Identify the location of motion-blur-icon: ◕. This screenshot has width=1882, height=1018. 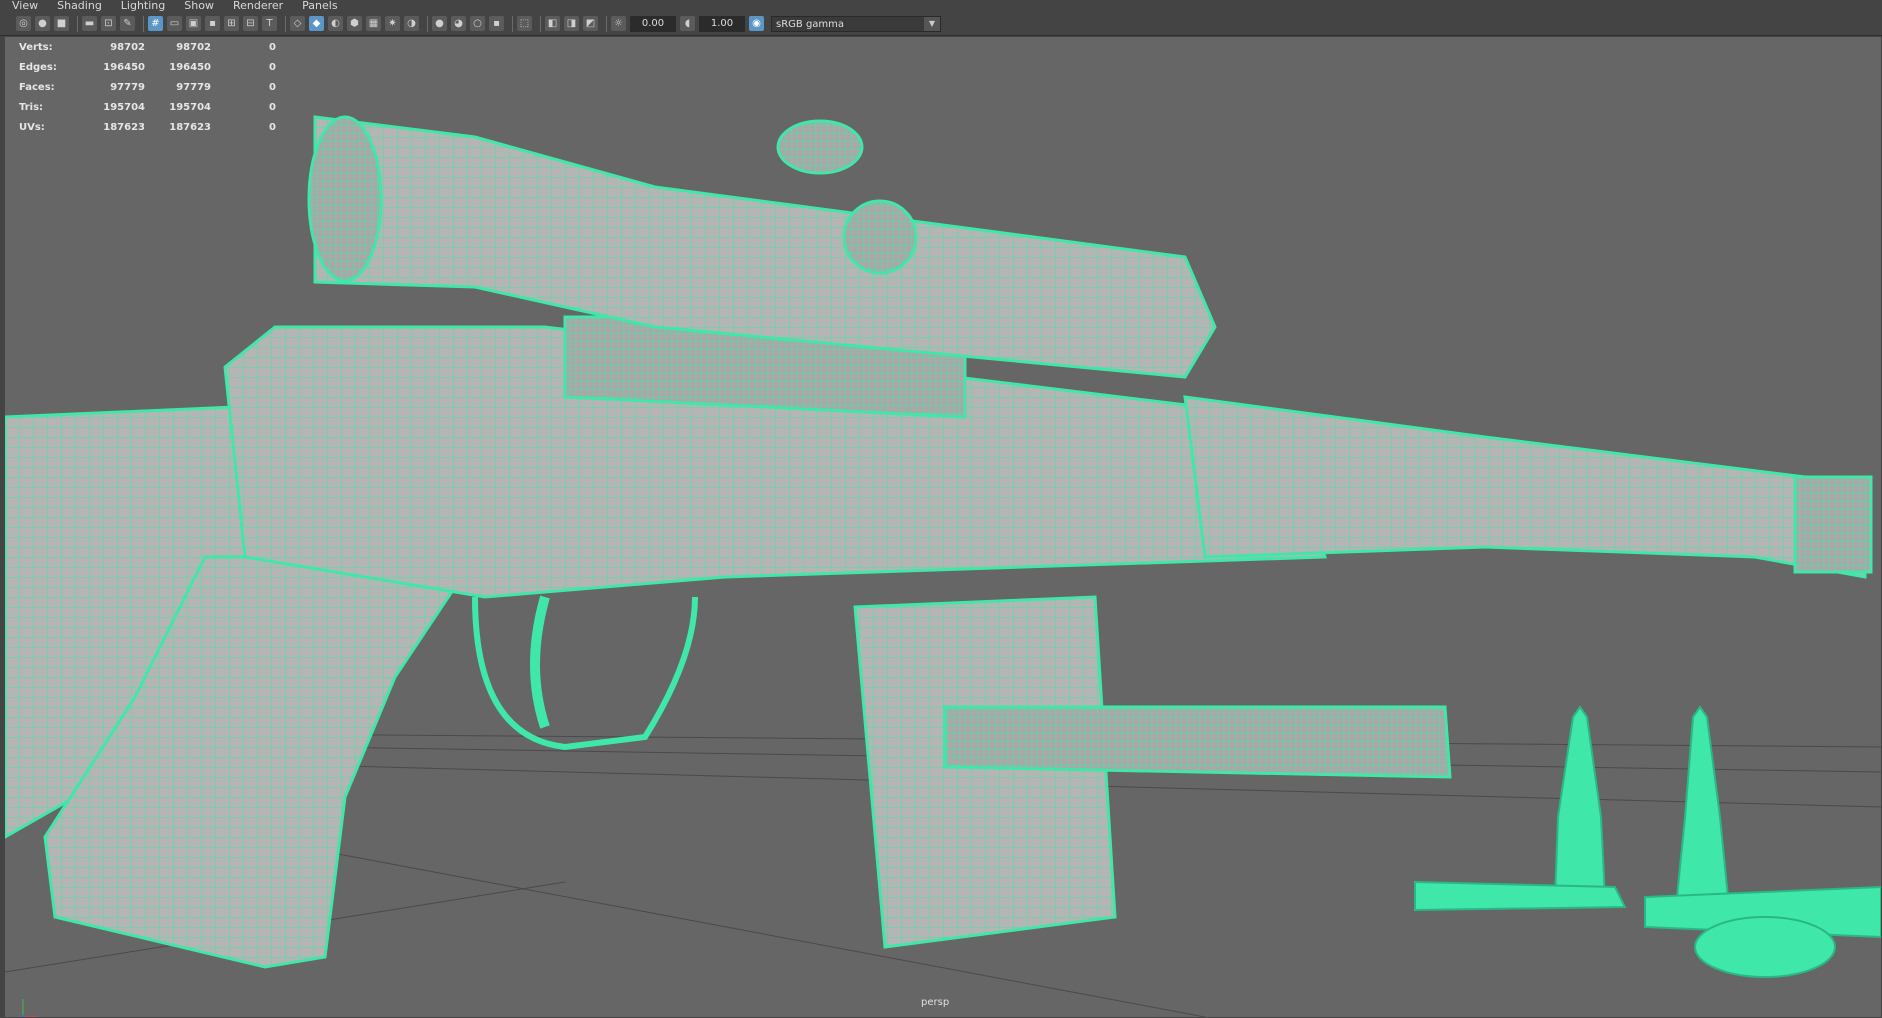
(458, 23).